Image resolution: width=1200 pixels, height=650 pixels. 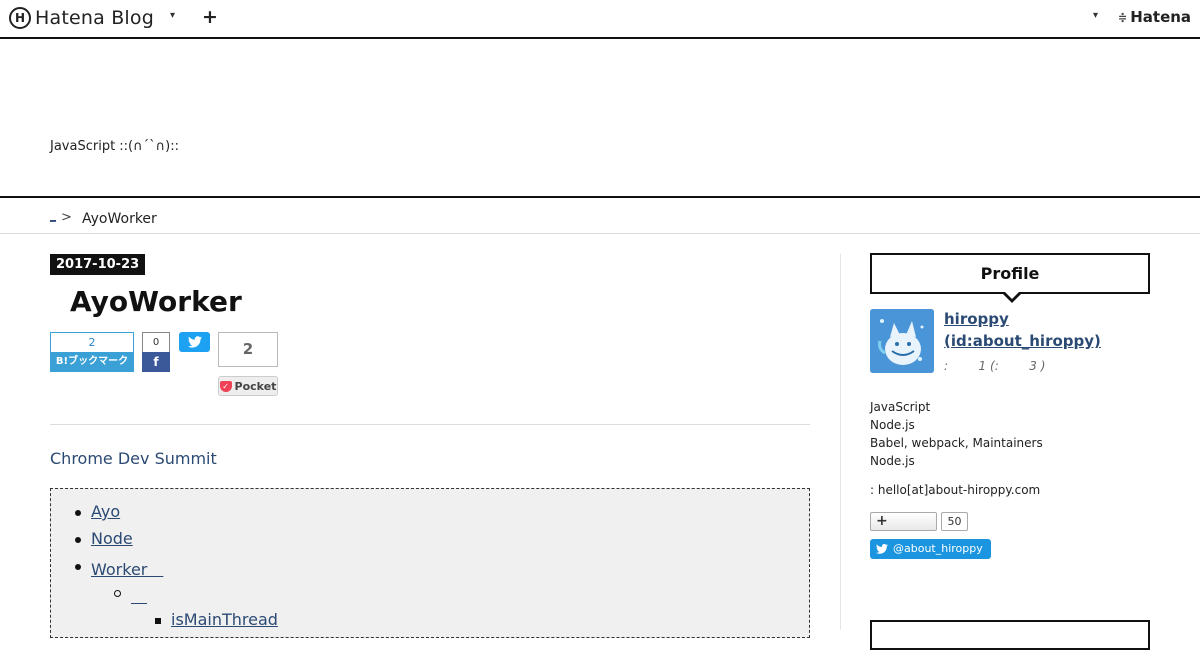 I want to click on profile-meta: : 1 (: 3 ), so click(x=995, y=366).